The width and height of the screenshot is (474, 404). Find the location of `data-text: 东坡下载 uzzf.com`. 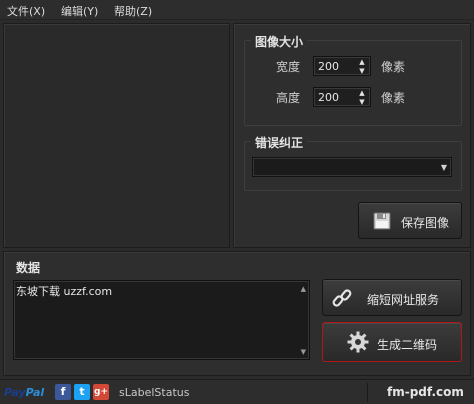

data-text: 东坡下载 uzzf.com is located at coordinates (64, 291).